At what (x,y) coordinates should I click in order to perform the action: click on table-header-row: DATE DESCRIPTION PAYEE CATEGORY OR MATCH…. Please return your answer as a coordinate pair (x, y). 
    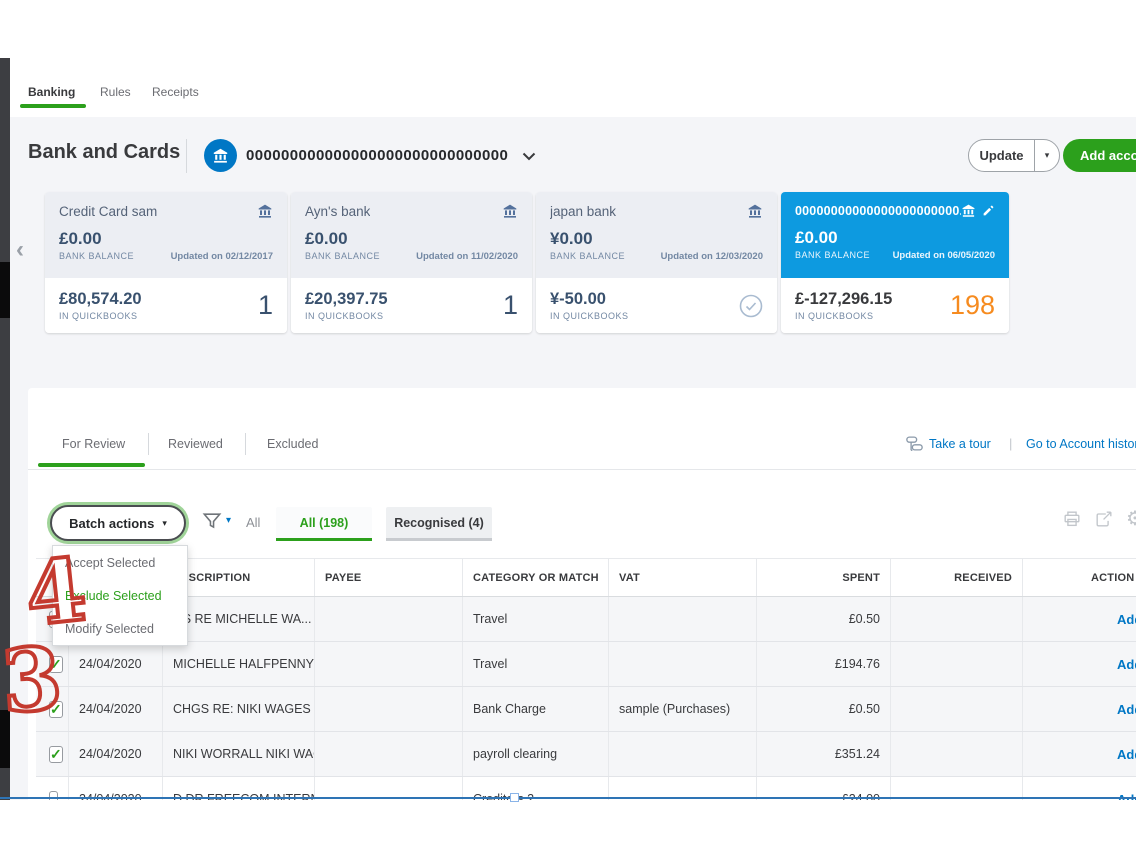
    Looking at the image, I should click on (586, 577).